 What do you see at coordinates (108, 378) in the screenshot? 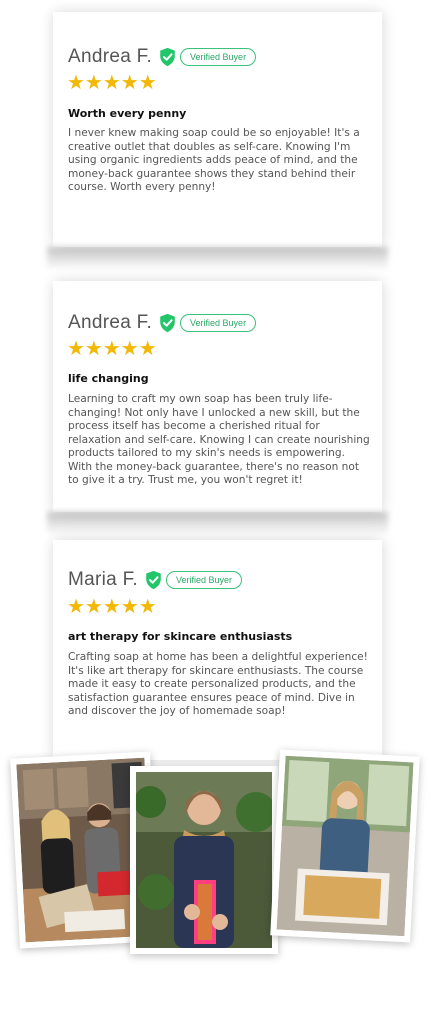
I see `review-title: life changing` at bounding box center [108, 378].